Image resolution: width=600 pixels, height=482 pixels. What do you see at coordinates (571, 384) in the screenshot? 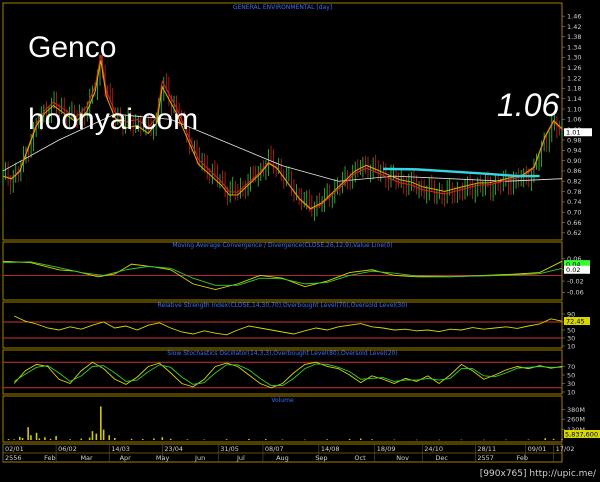
I see `y-tick-label: 30` at bounding box center [571, 384].